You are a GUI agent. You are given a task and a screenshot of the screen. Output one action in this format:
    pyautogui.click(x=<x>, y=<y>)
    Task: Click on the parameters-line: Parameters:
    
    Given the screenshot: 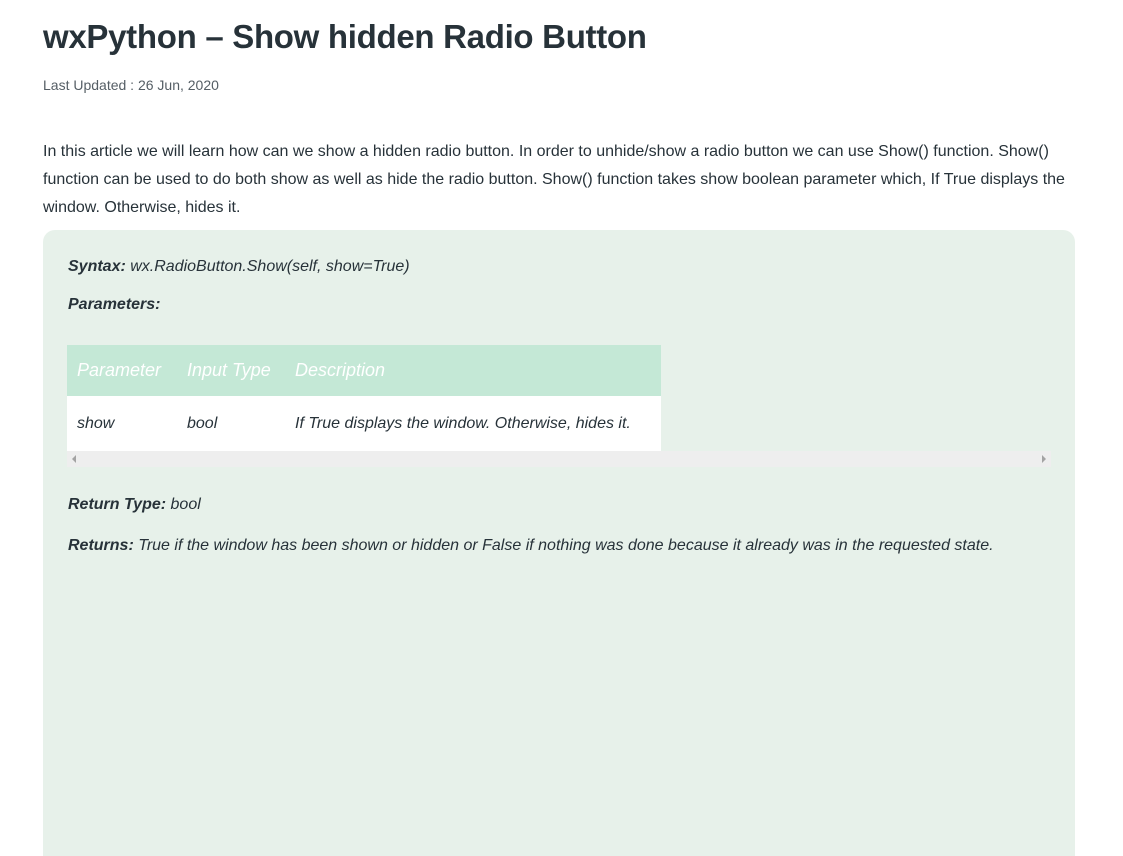 What is the action you would take?
    pyautogui.click(x=114, y=305)
    